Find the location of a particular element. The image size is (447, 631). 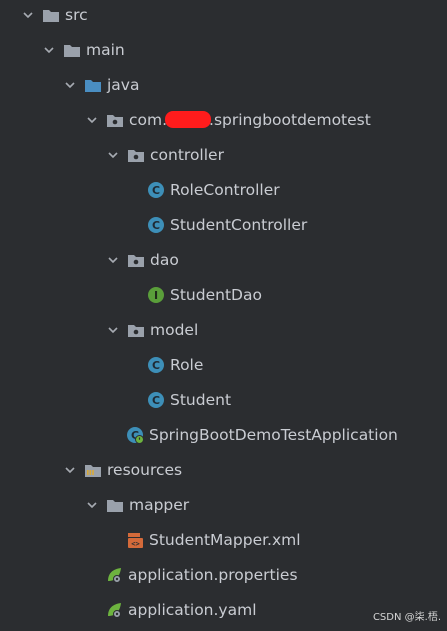

redaction-mark is located at coordinates (188, 119).